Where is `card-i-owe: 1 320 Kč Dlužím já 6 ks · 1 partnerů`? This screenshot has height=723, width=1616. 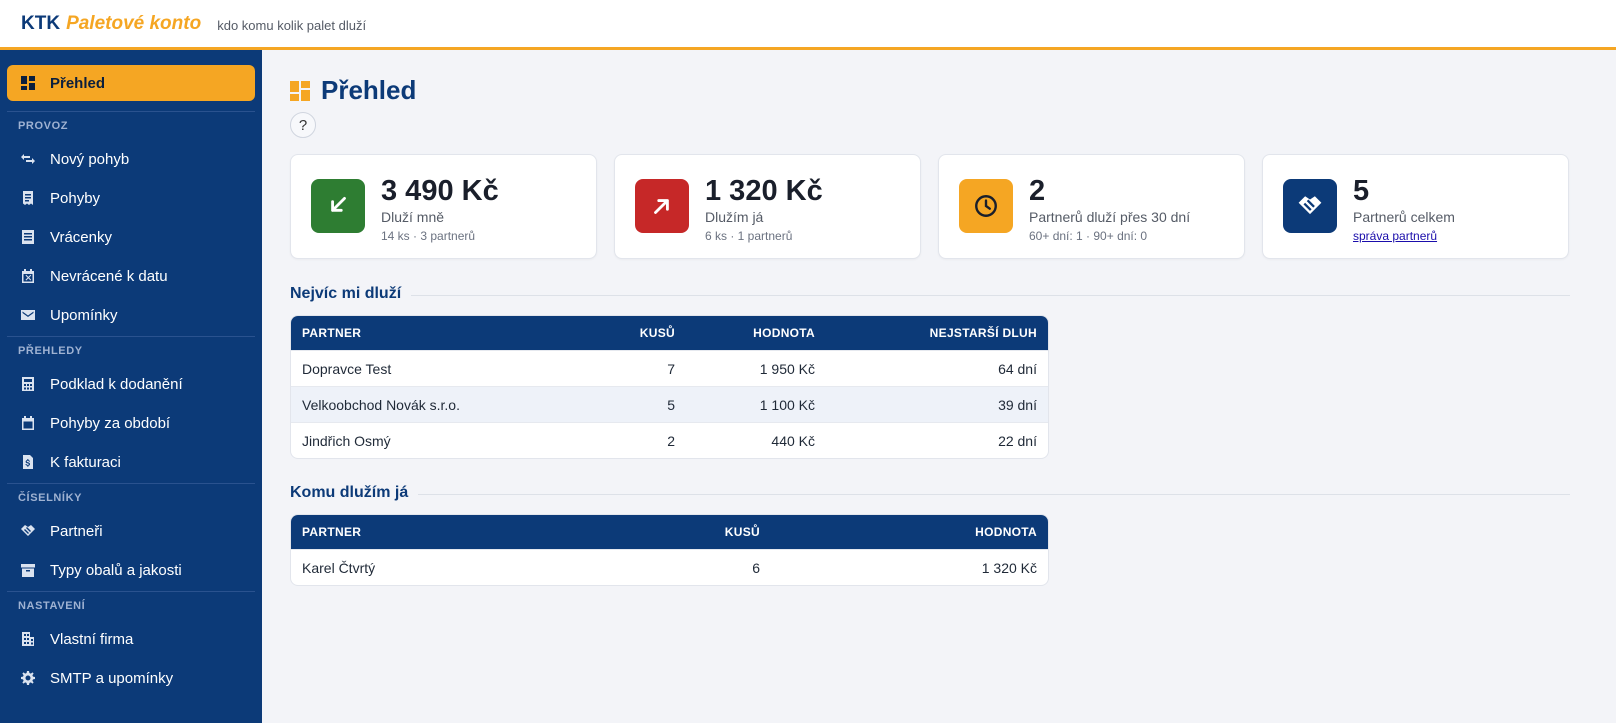 card-i-owe: 1 320 Kč Dlužím já 6 ks · 1 partnerů is located at coordinates (767, 206).